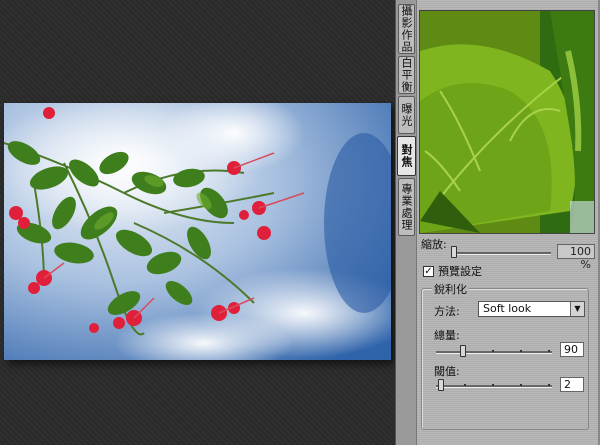 The image size is (600, 445). What do you see at coordinates (450, 289) in the screenshot?
I see `sharpen-group-title: 銳利化` at bounding box center [450, 289].